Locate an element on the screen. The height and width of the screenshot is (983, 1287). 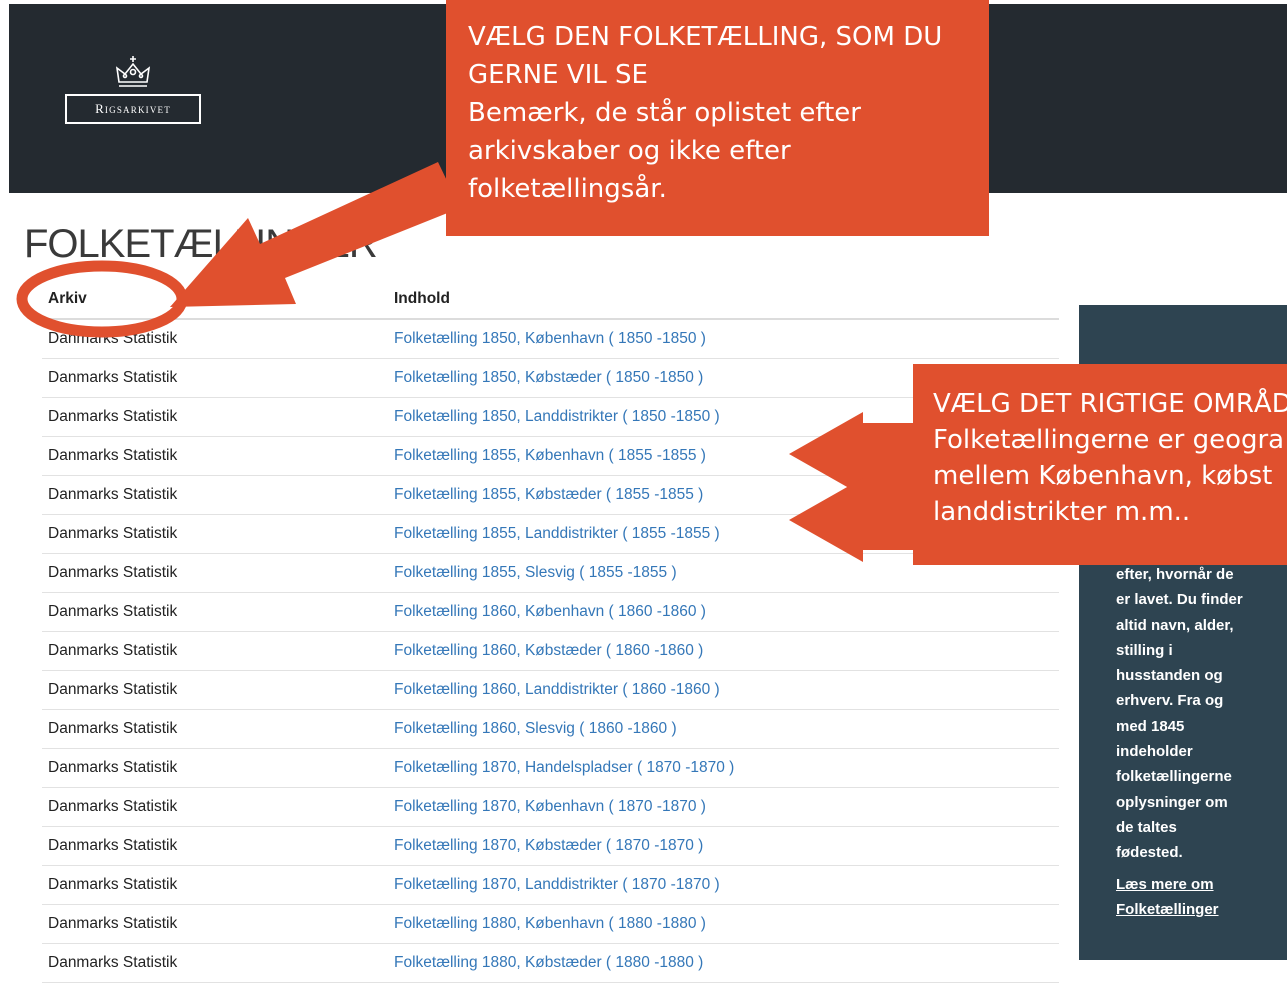
column-header-arkiv: Arkiv is located at coordinates (215, 300).